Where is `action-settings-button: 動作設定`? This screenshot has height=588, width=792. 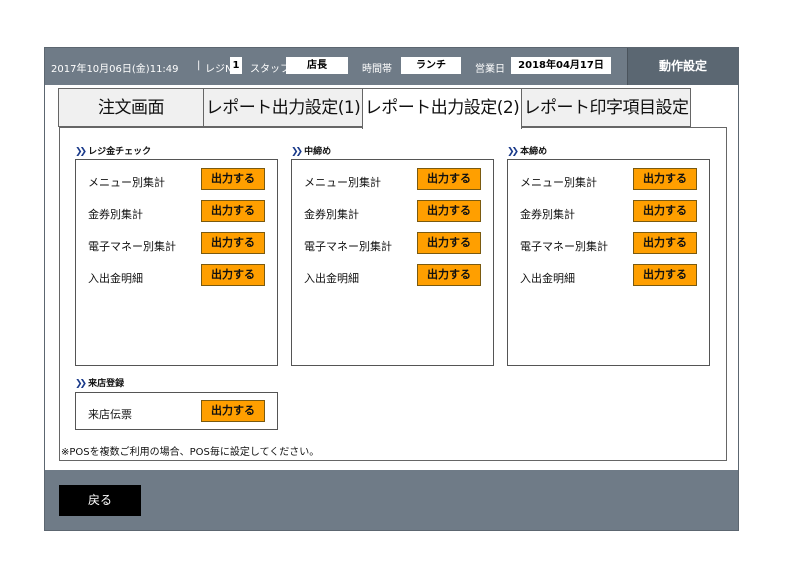 action-settings-button: 動作設定 is located at coordinates (682, 66).